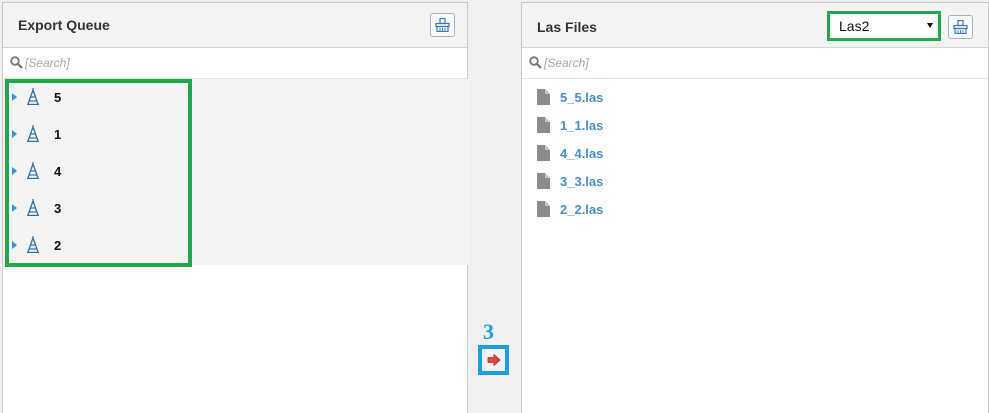 The height and width of the screenshot is (413, 989). I want to click on las-files-search, so click(755, 63).